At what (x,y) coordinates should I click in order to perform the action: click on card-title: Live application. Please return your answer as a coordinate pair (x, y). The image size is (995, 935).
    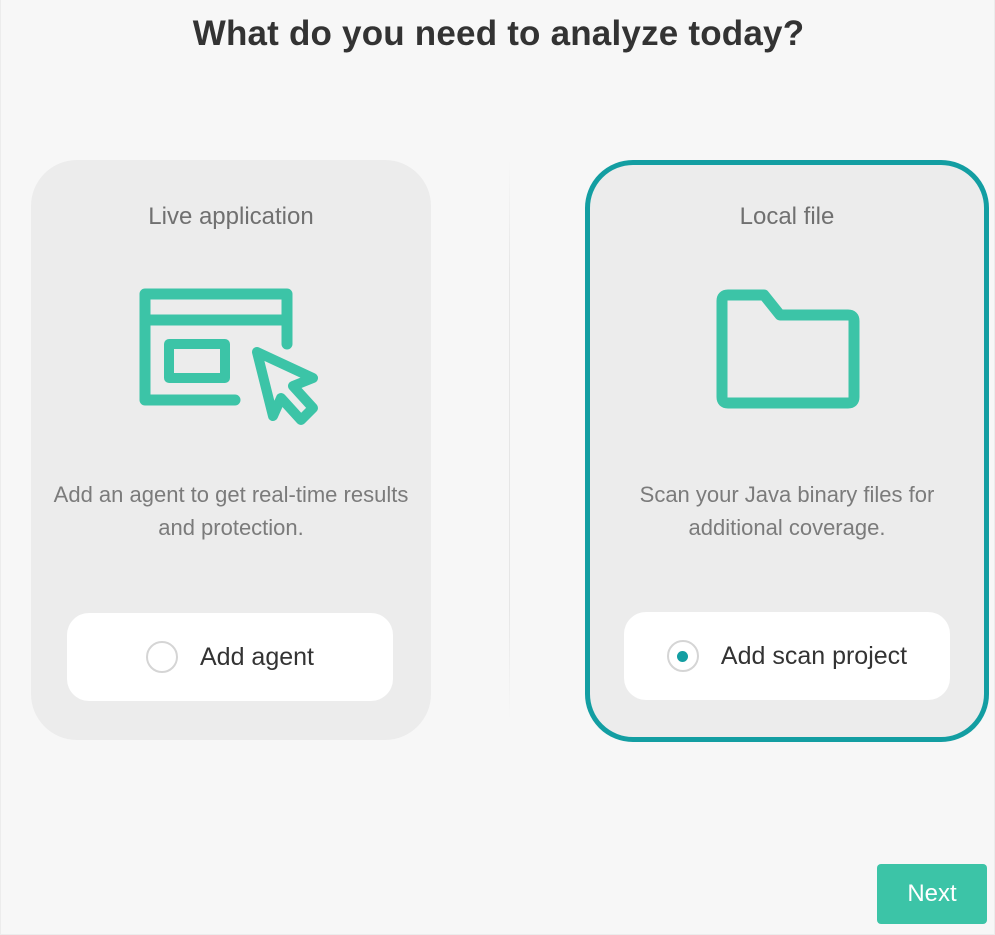
    Looking at the image, I should click on (231, 216).